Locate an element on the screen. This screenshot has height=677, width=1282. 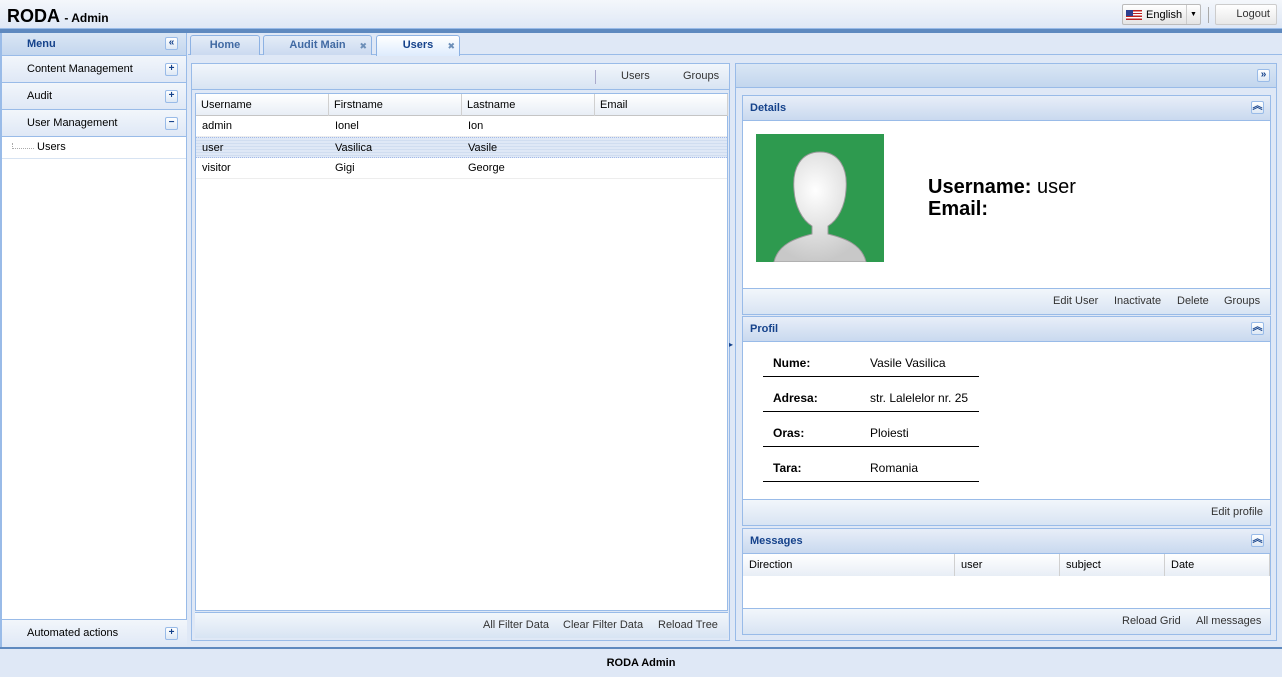
app-title: RODA - Admin is located at coordinates (58, 16).